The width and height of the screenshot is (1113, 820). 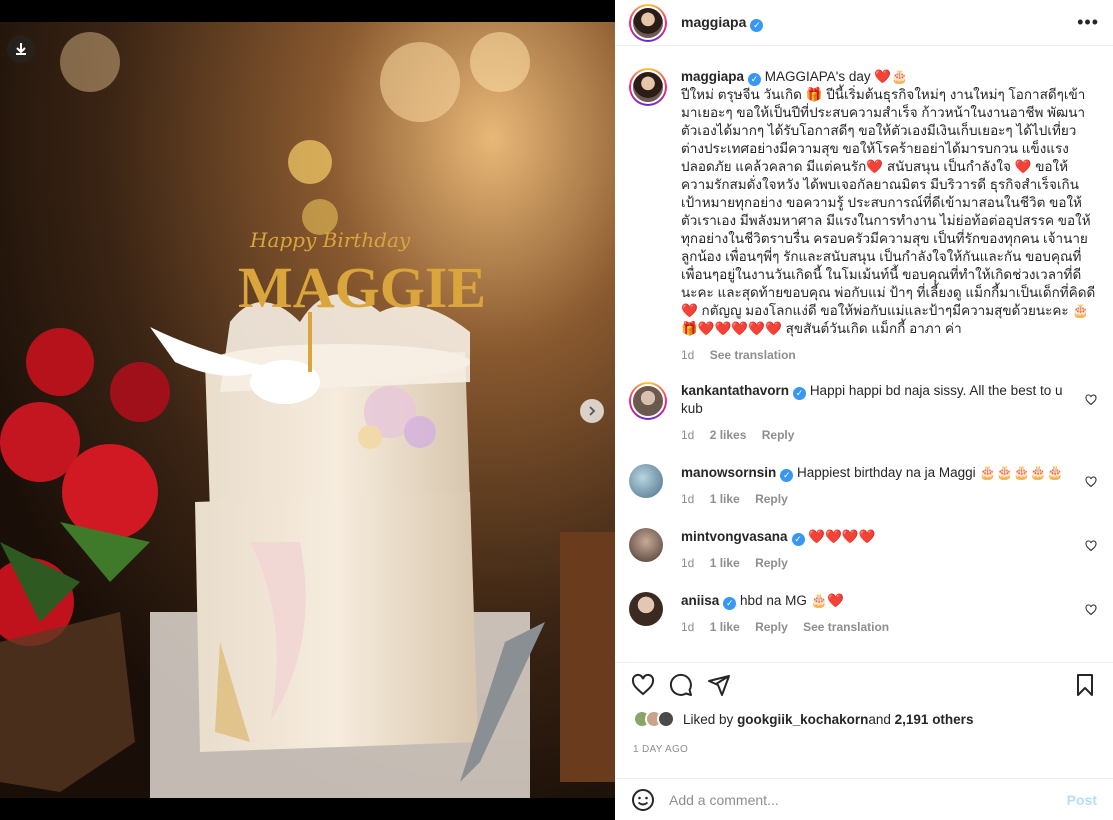 What do you see at coordinates (836, 76) in the screenshot?
I see `caption-first-line: MAGGIAPA's day ❤️🎂` at bounding box center [836, 76].